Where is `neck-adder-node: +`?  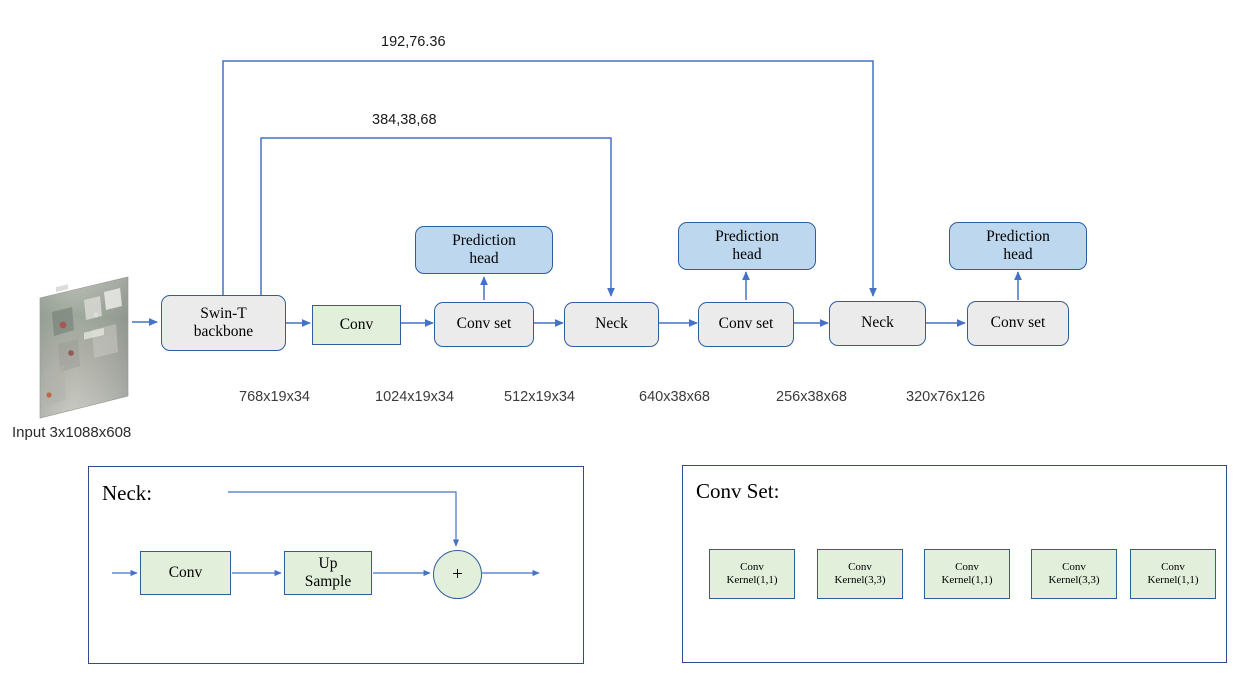
neck-adder-node: + is located at coordinates (457, 574).